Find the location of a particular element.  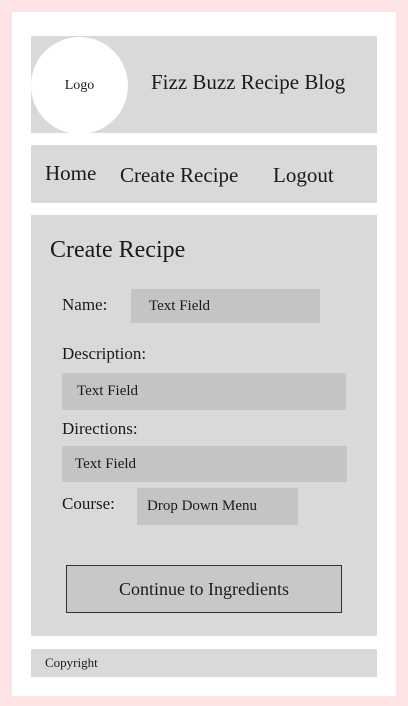

name-label: Name: is located at coordinates (85, 304).